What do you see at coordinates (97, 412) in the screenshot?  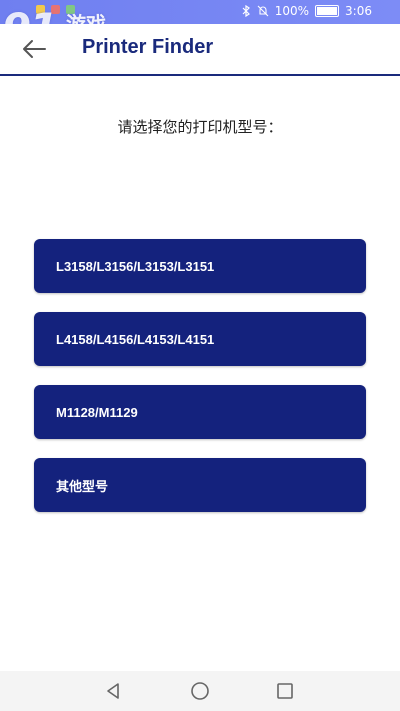 I see `model-button-label: M1128/M1129` at bounding box center [97, 412].